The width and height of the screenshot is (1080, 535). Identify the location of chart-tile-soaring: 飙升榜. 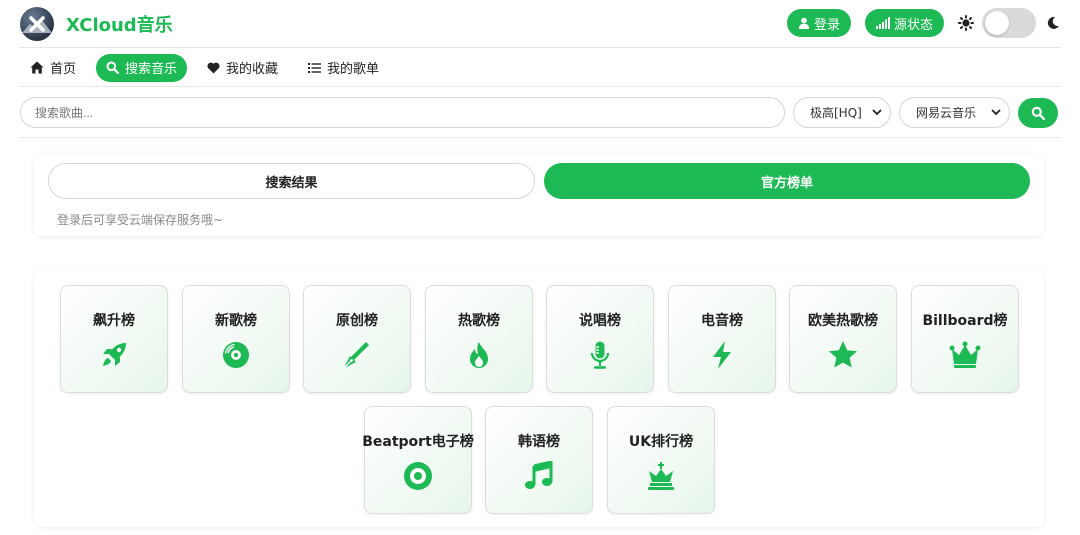
(114, 339).